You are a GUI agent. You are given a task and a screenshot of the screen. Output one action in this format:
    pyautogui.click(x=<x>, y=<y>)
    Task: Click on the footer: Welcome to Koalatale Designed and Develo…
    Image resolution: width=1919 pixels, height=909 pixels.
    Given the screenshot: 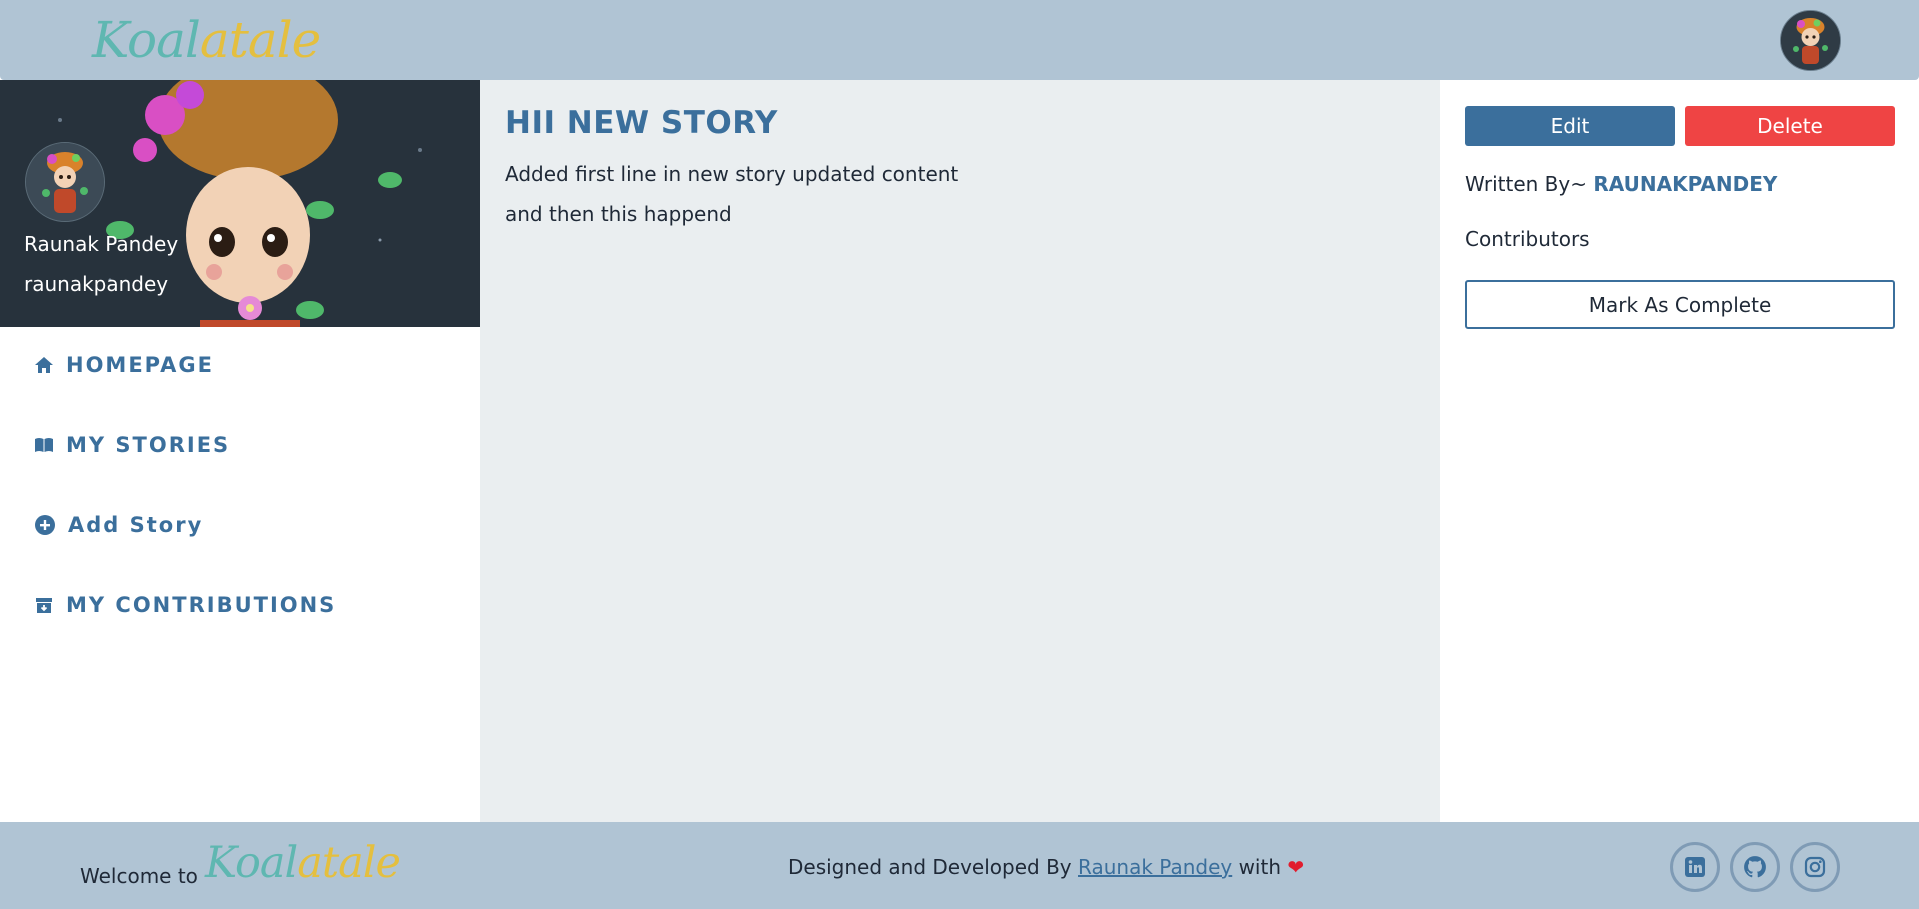 What is the action you would take?
    pyautogui.click(x=959, y=865)
    